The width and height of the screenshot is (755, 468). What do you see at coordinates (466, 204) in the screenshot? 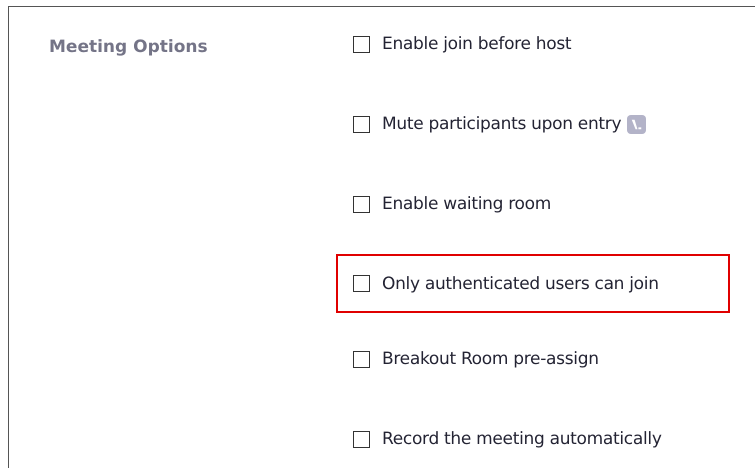
I see `option-label: Enable waiting room` at bounding box center [466, 204].